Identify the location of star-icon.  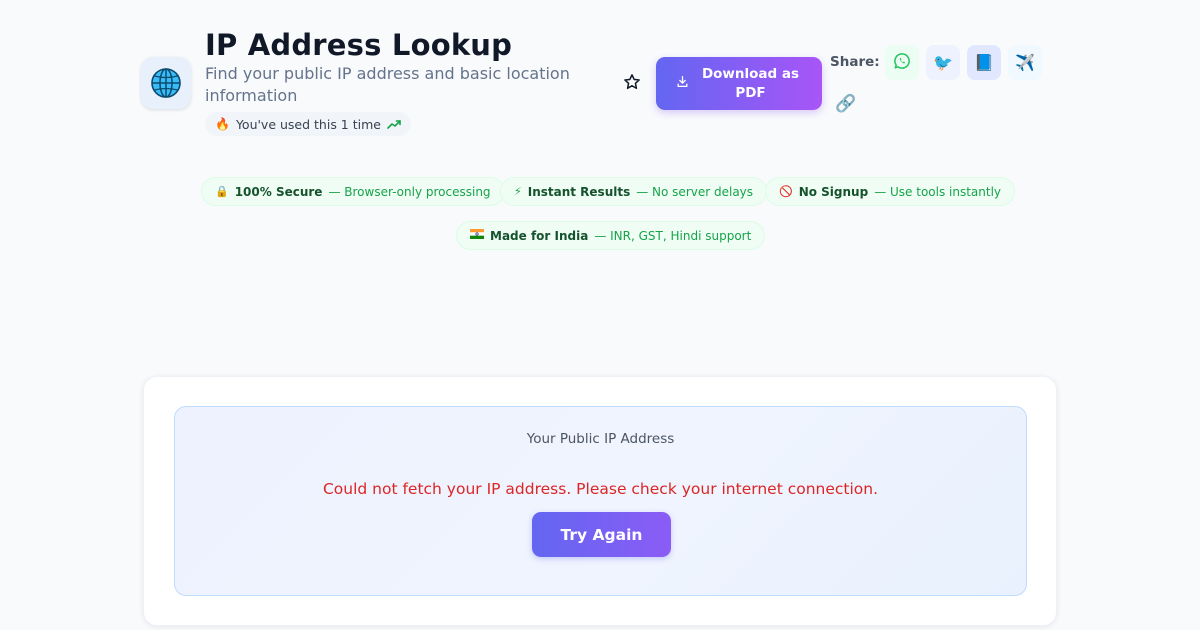
(632, 84).